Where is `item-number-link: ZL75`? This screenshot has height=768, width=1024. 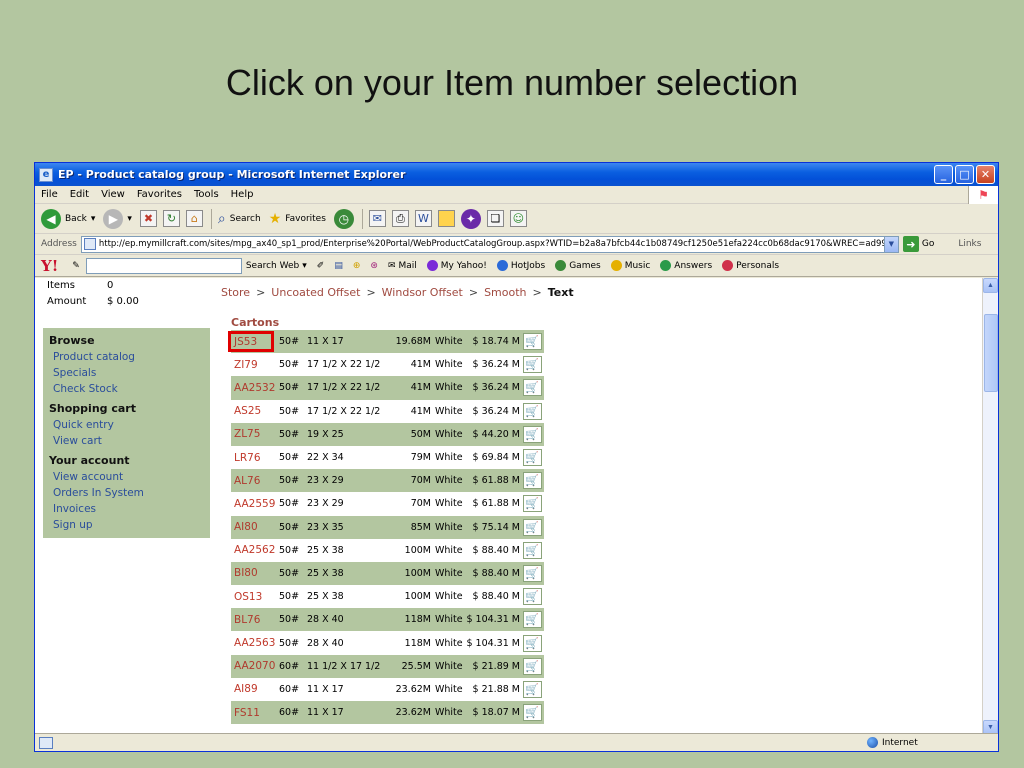
item-number-link: ZL75 is located at coordinates (255, 434).